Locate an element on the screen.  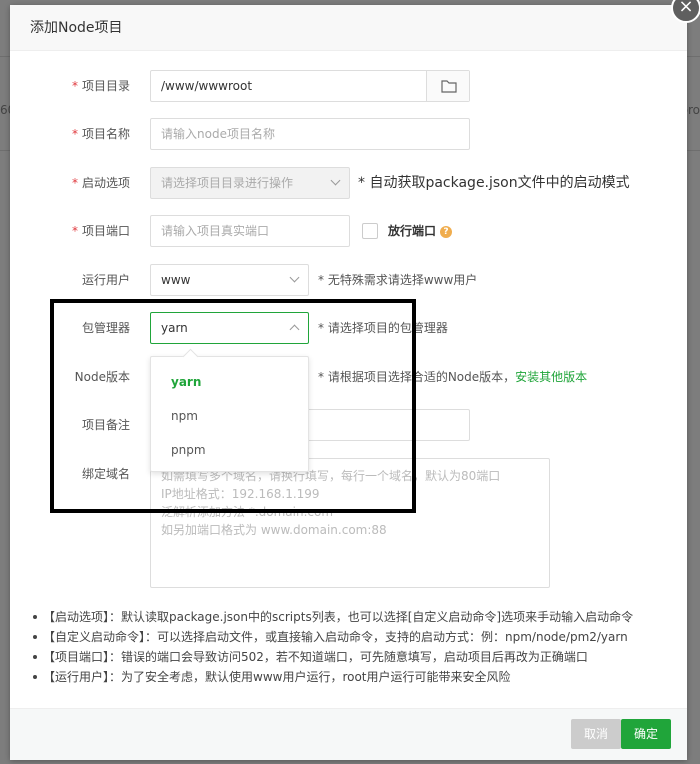
annotation-highlight-box is located at coordinates (233, 406).